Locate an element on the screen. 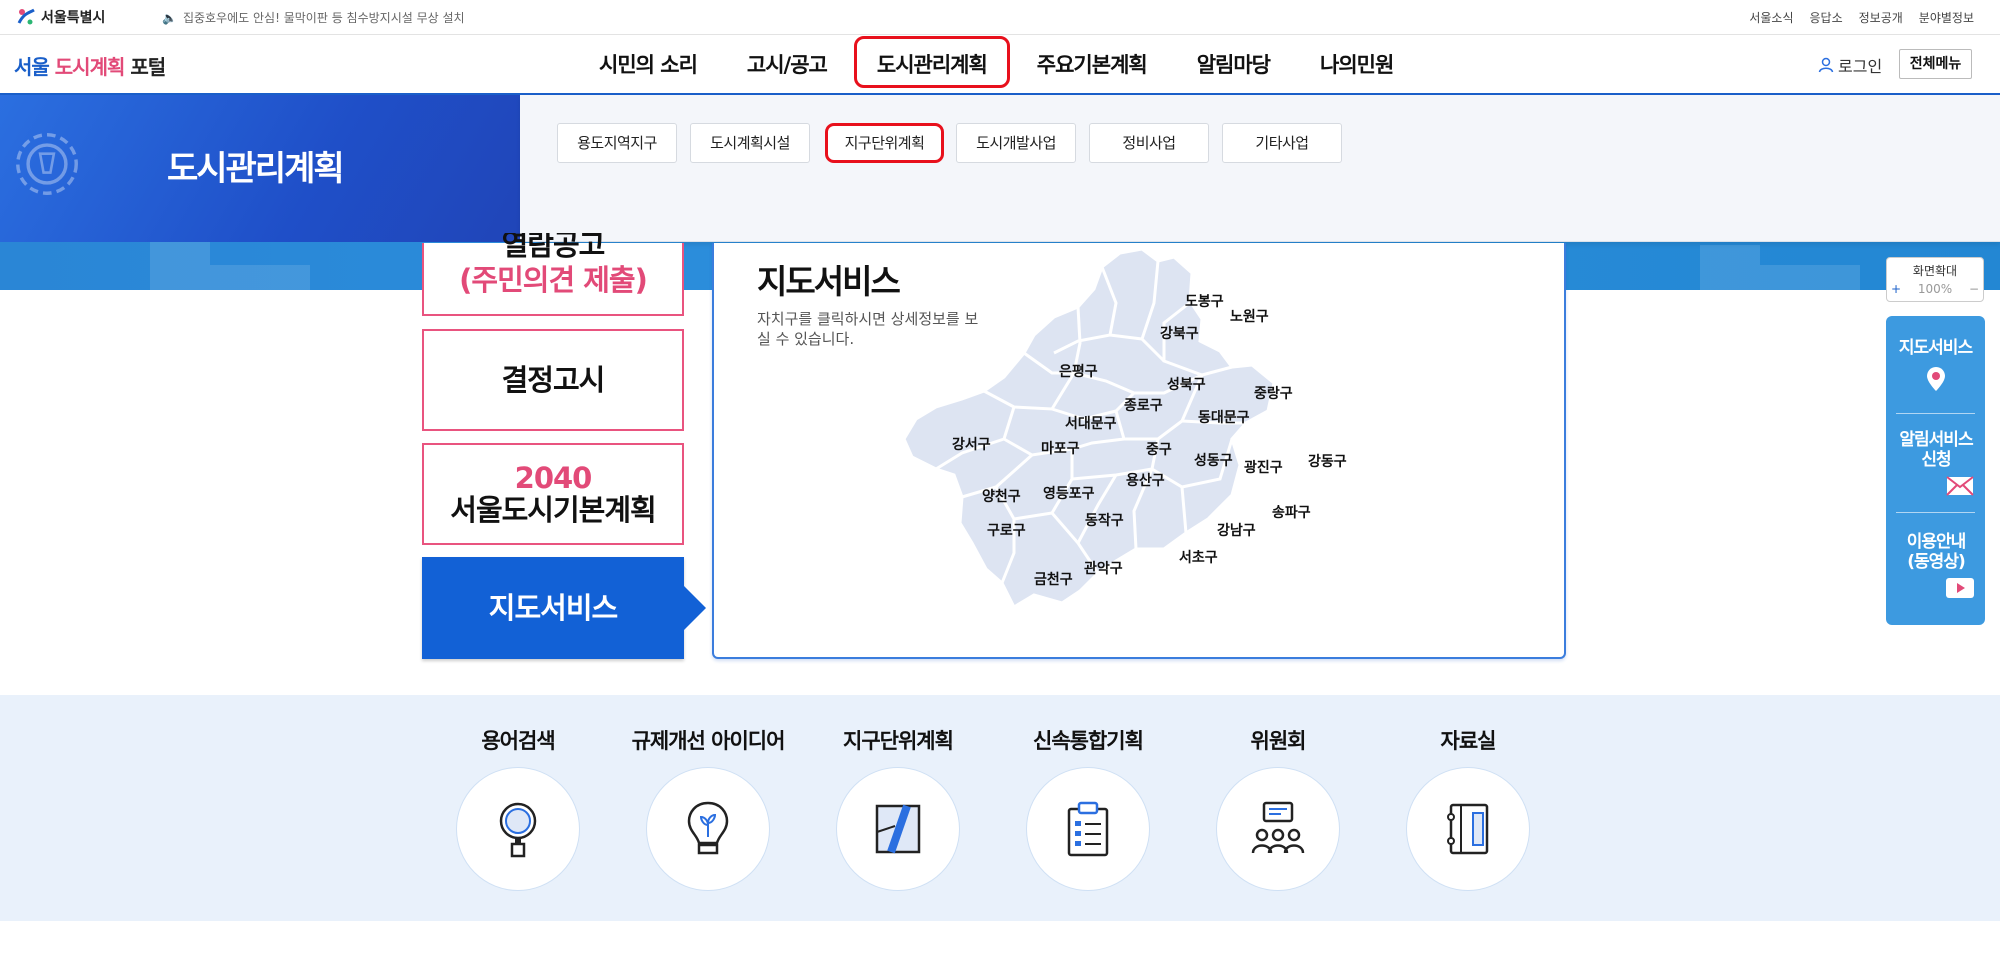  all-menu-button: 전체메뉴 is located at coordinates (1935, 64).